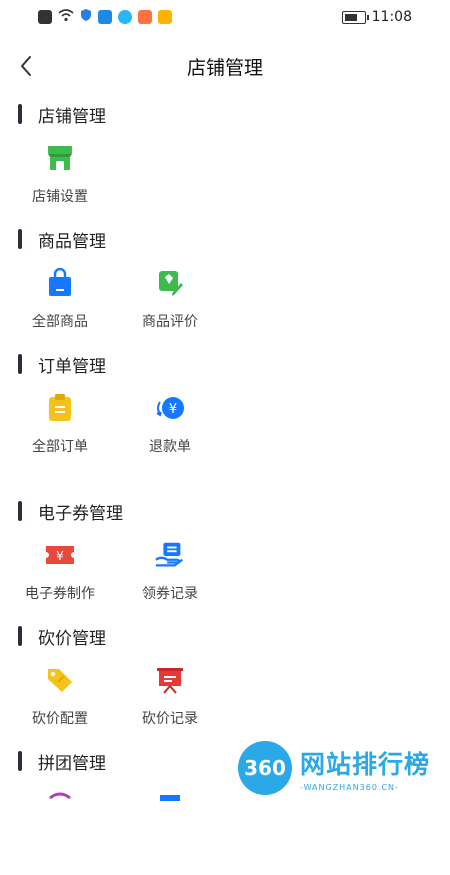 The width and height of the screenshot is (450, 875). Describe the element at coordinates (170, 431) in the screenshot. I see `refund-orders-button: ¥ 退款单` at that location.